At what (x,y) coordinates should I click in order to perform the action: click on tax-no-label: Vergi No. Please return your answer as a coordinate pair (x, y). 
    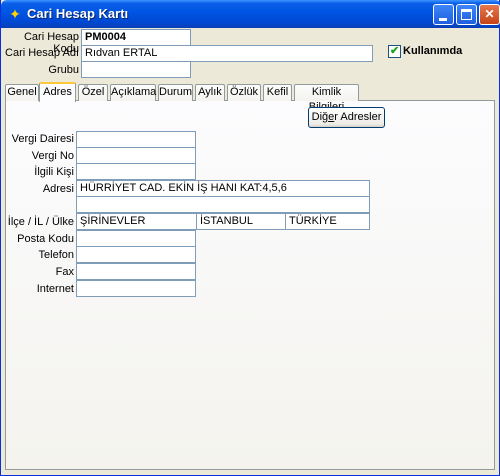
    Looking at the image, I should click on (52, 156).